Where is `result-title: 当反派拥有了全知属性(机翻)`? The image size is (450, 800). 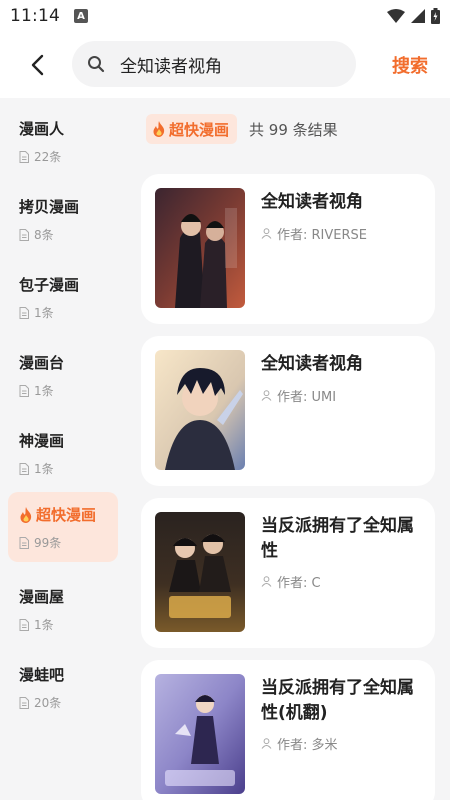 result-title: 当反派拥有了全知属性(机翻) is located at coordinates (337, 700).